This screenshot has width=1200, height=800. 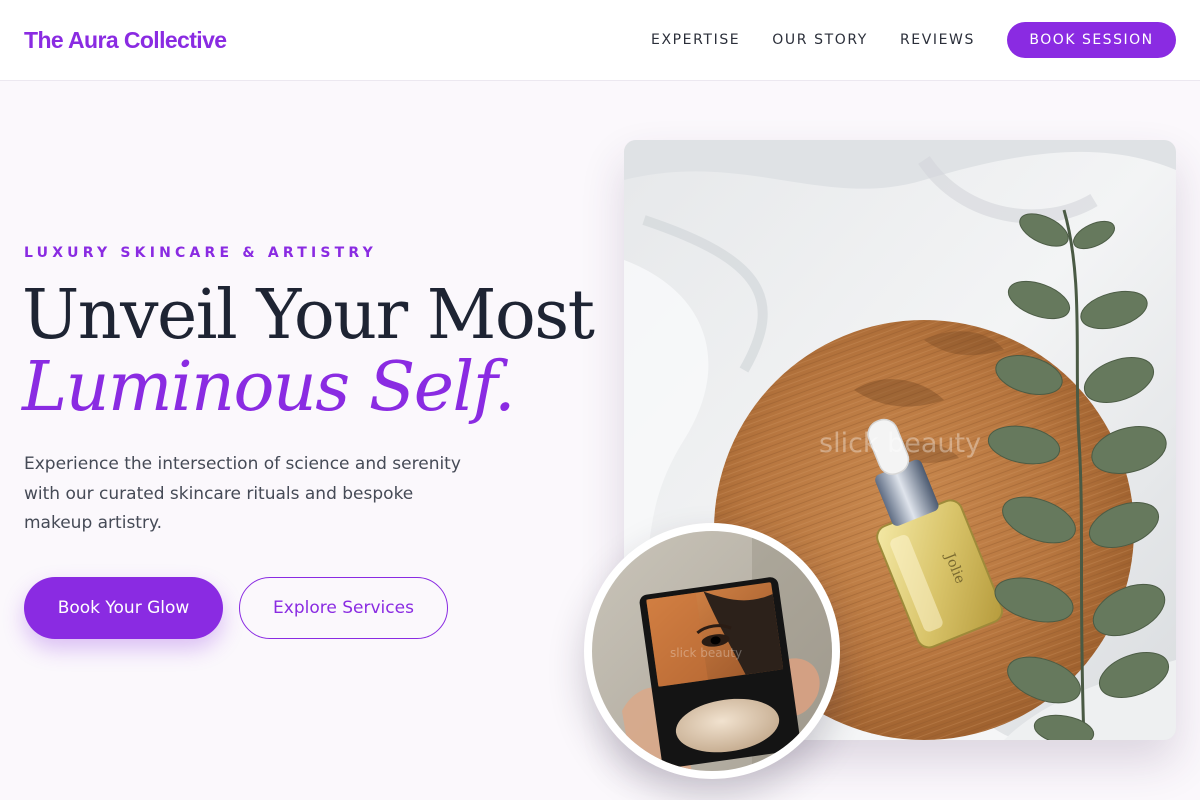 I want to click on hero-headline: Unveil Your Most Luminous Self., so click(x=308, y=353).